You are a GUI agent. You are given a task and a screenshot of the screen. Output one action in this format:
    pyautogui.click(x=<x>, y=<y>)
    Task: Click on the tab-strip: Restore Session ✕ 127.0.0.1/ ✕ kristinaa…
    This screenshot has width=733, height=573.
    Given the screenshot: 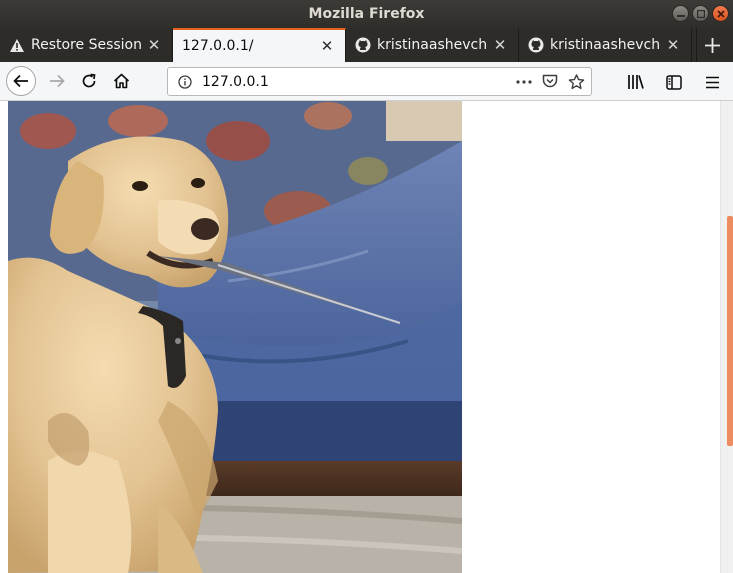 What is the action you would take?
    pyautogui.click(x=366, y=45)
    